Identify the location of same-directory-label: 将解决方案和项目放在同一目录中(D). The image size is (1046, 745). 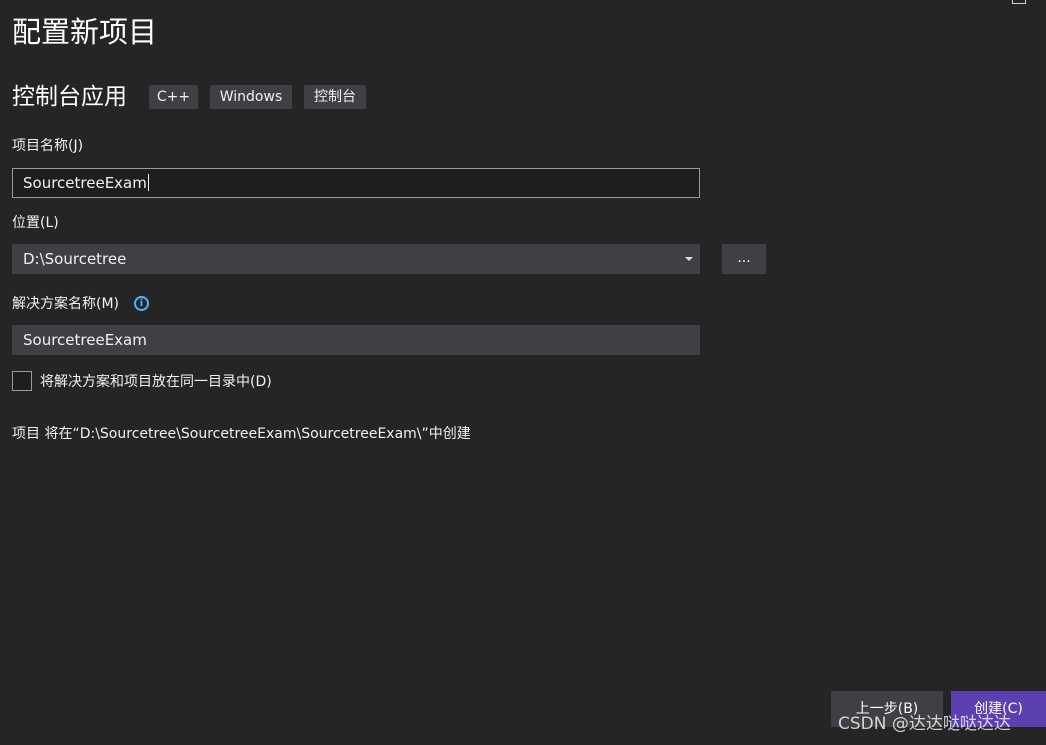
(156, 382).